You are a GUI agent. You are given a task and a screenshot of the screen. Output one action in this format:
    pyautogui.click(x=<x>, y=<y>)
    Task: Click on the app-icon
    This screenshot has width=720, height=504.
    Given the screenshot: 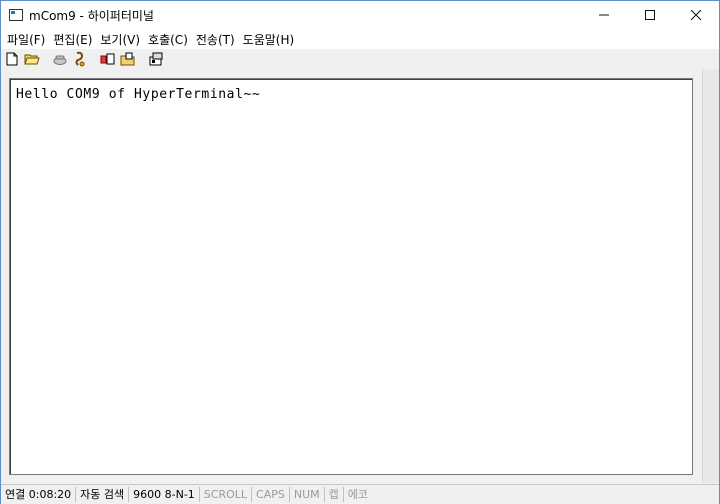 What is the action you would take?
    pyautogui.click(x=16, y=15)
    